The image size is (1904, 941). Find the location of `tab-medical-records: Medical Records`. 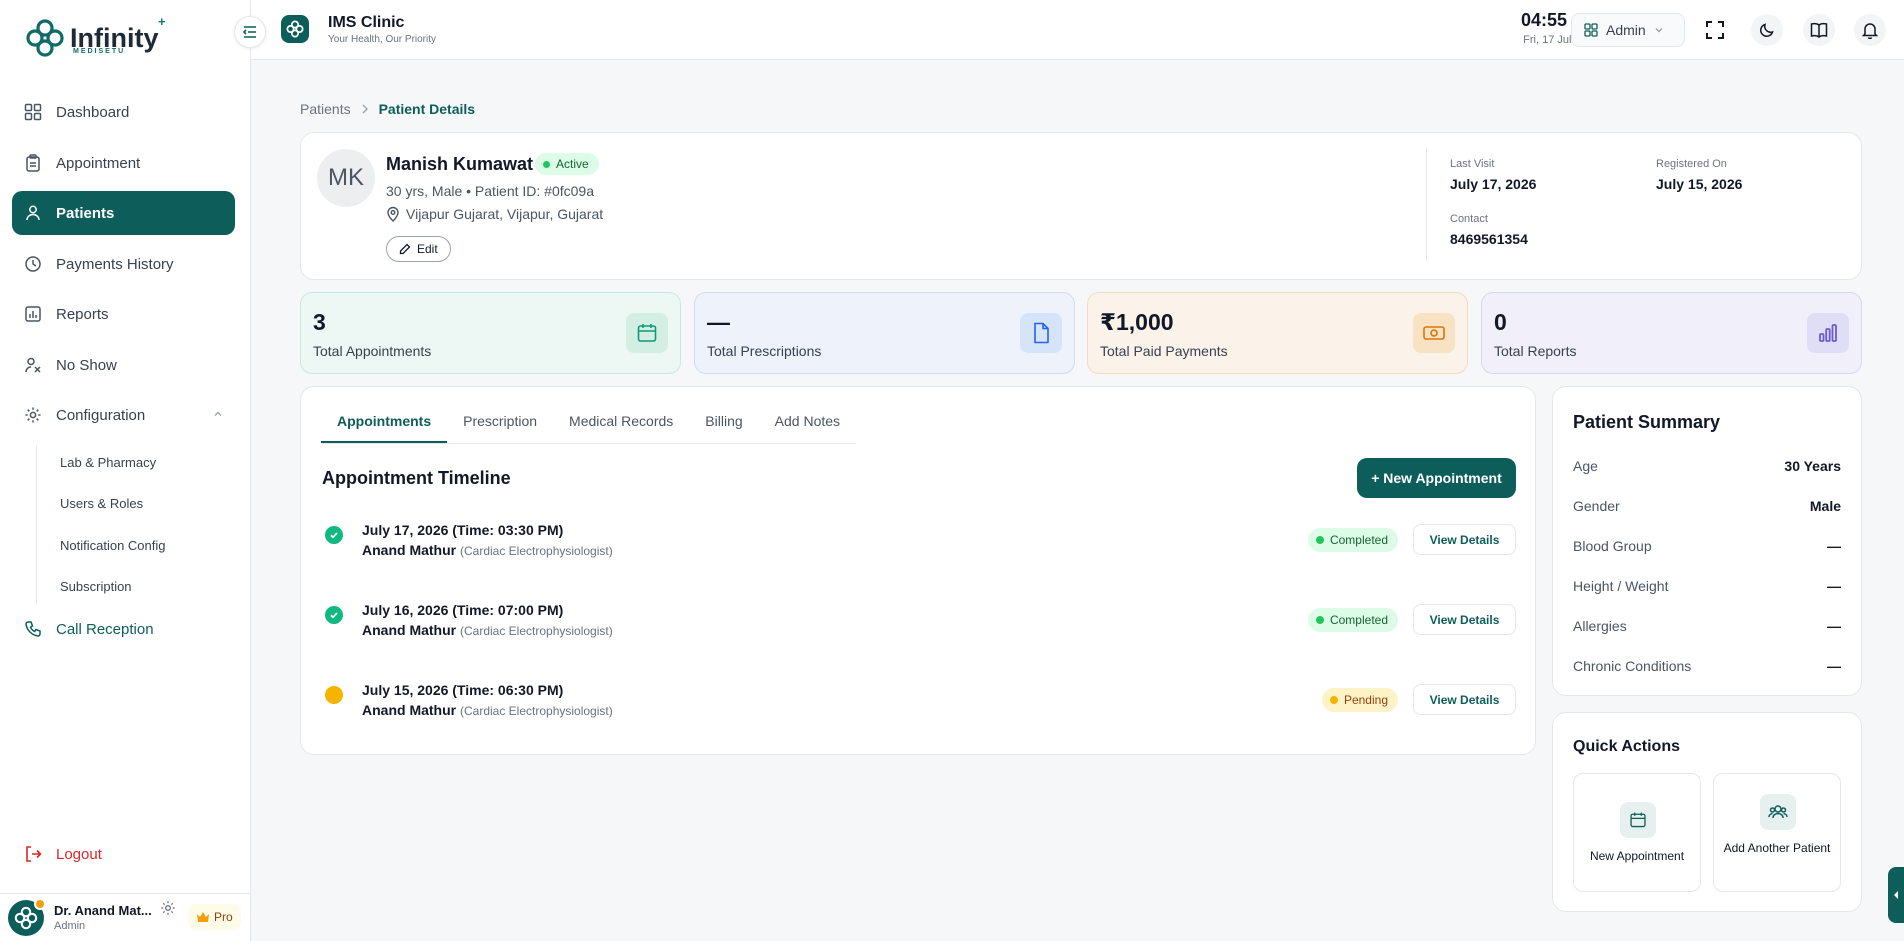

tab-medical-records: Medical Records is located at coordinates (621, 426).